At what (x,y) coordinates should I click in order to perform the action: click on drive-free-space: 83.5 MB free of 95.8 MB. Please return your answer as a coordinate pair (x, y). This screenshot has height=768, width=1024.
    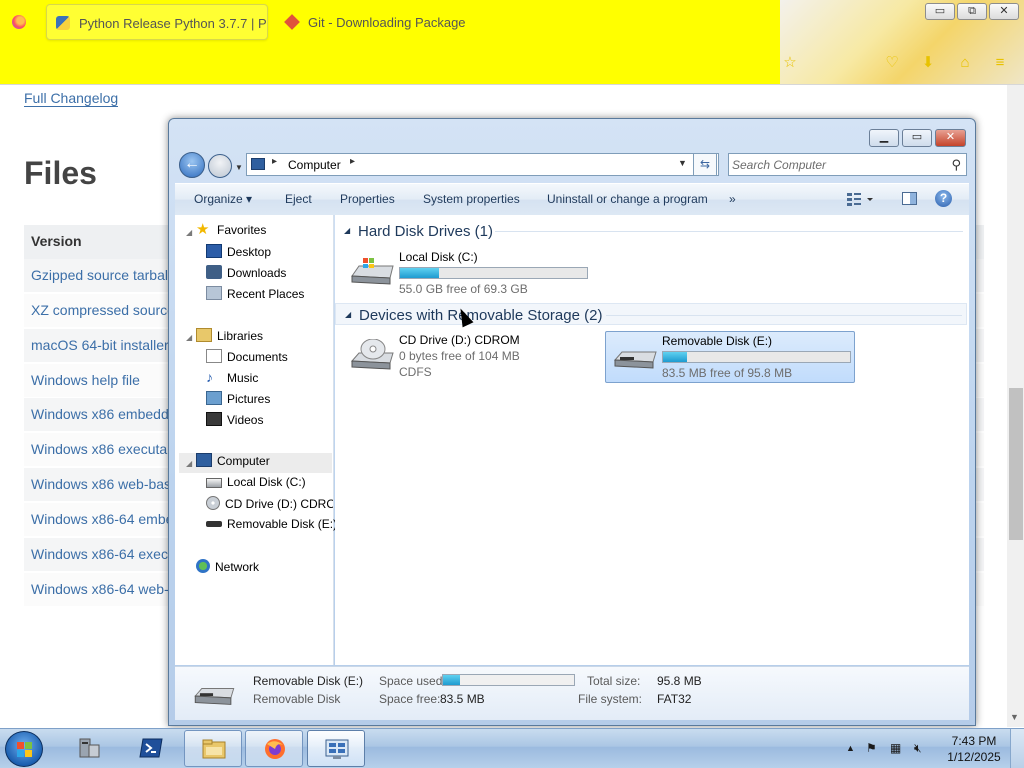
    Looking at the image, I should click on (727, 373).